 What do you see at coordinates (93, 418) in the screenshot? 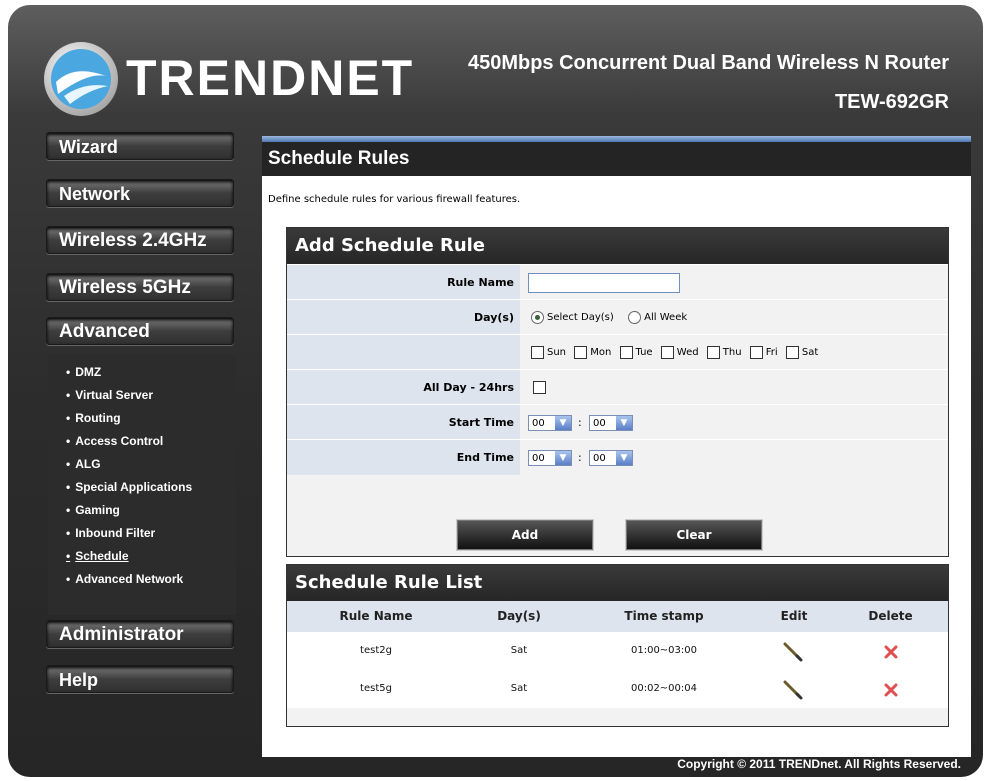
I see `submenu-item-routing: Routing` at bounding box center [93, 418].